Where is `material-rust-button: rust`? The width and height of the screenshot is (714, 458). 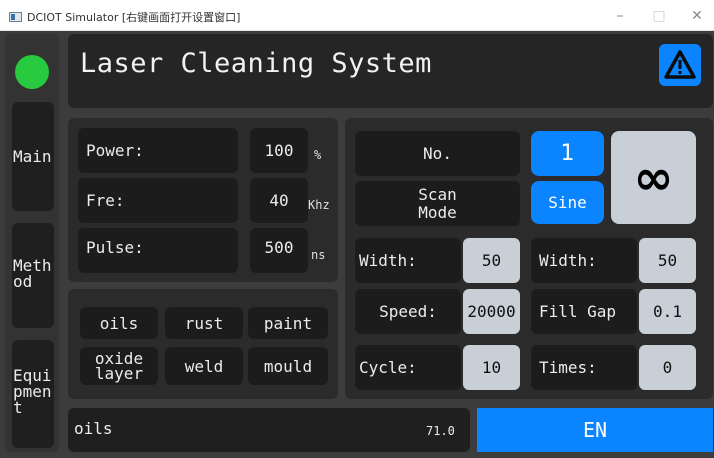
material-rust-button: rust is located at coordinates (204, 323).